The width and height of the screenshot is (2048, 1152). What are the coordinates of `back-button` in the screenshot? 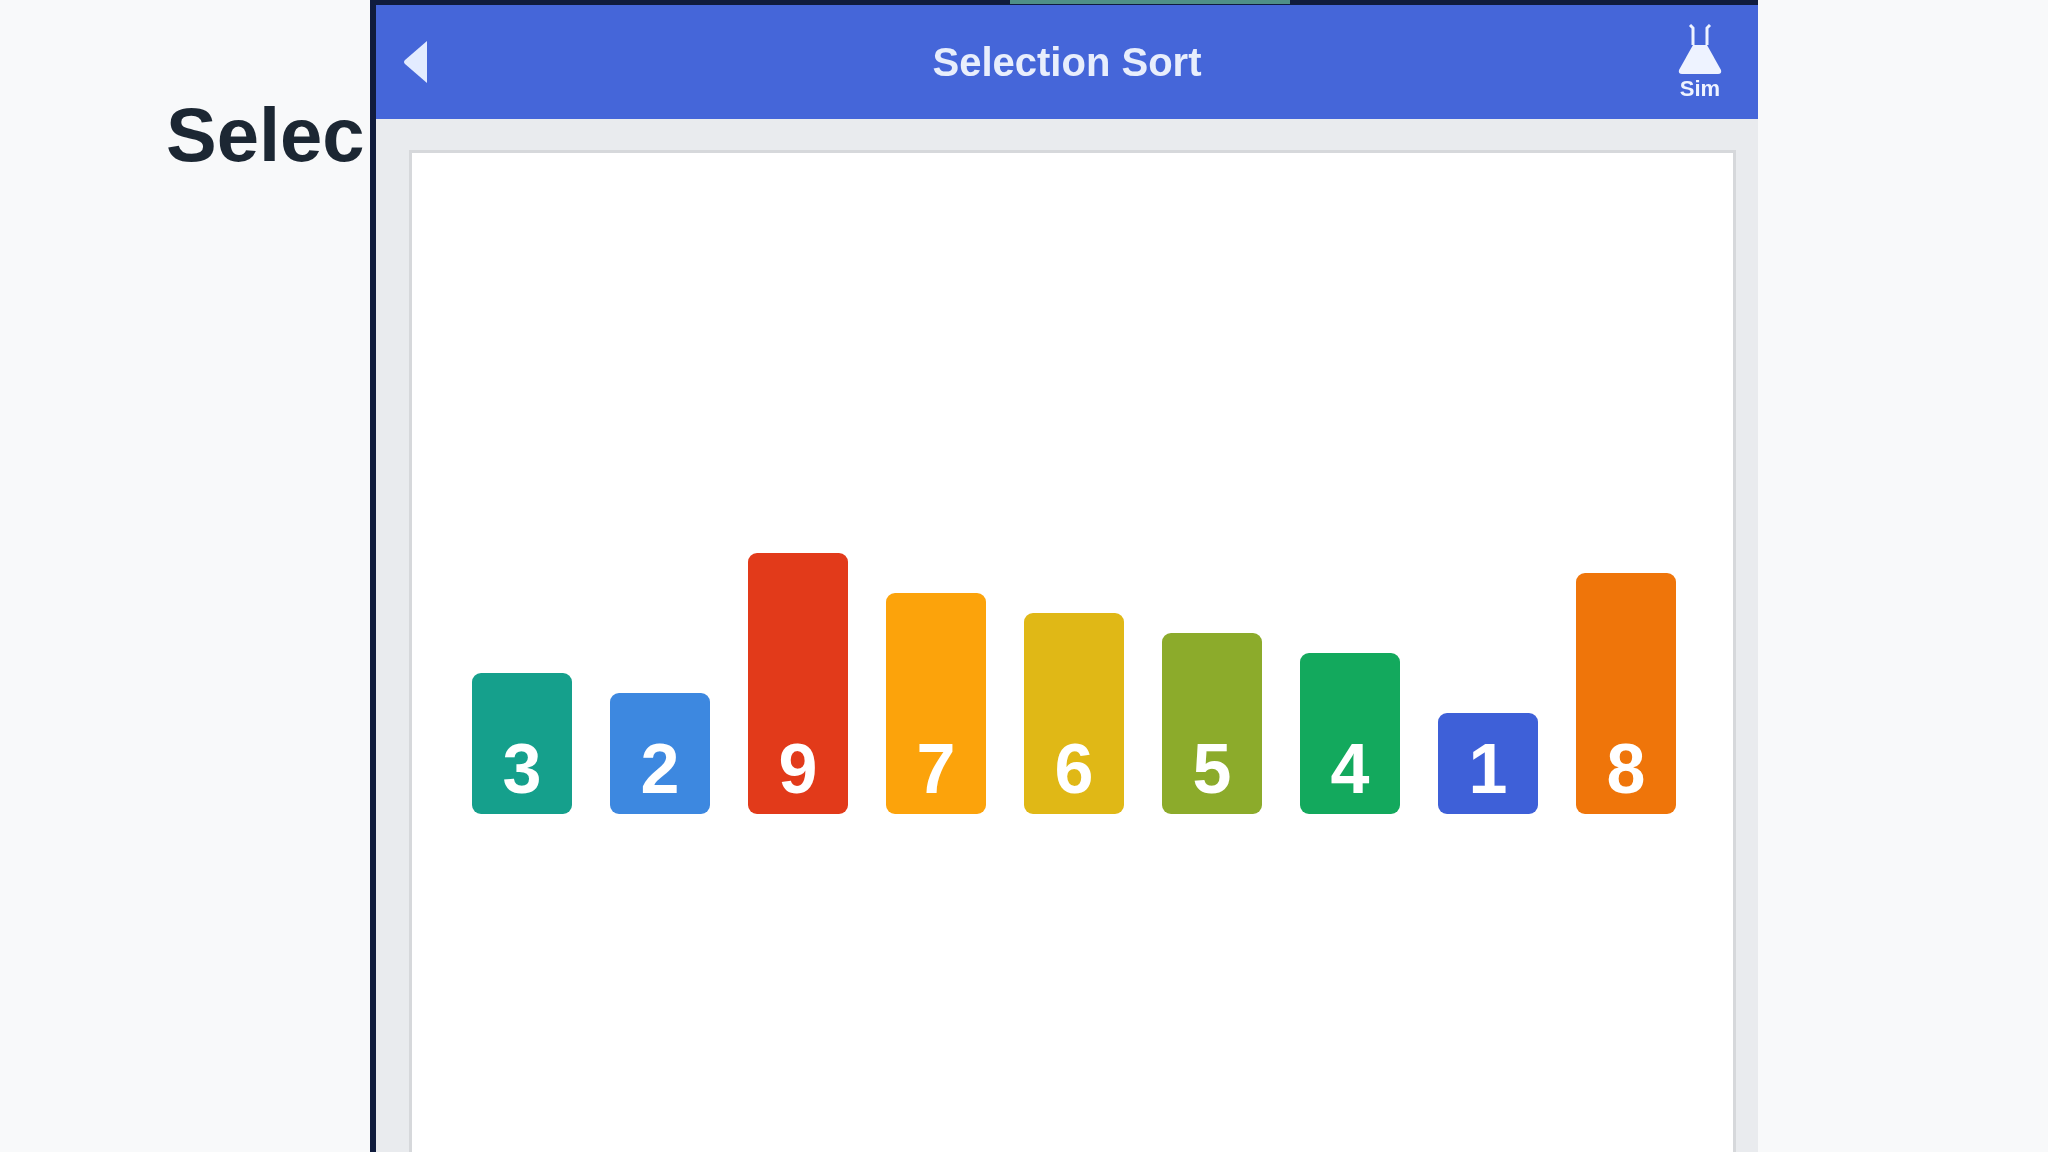 It's located at (415, 62).